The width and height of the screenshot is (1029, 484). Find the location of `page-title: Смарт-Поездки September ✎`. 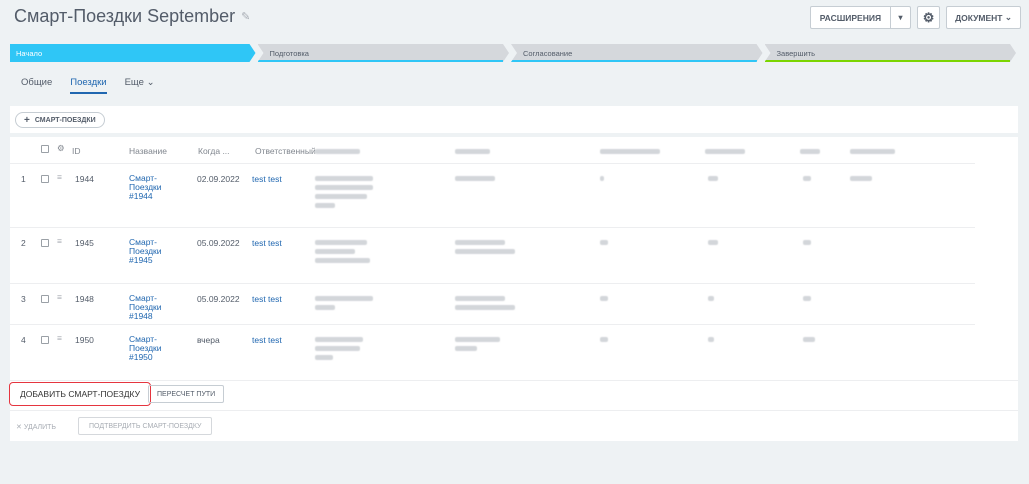

page-title: Смарт-Поездки September ✎ is located at coordinates (132, 16).